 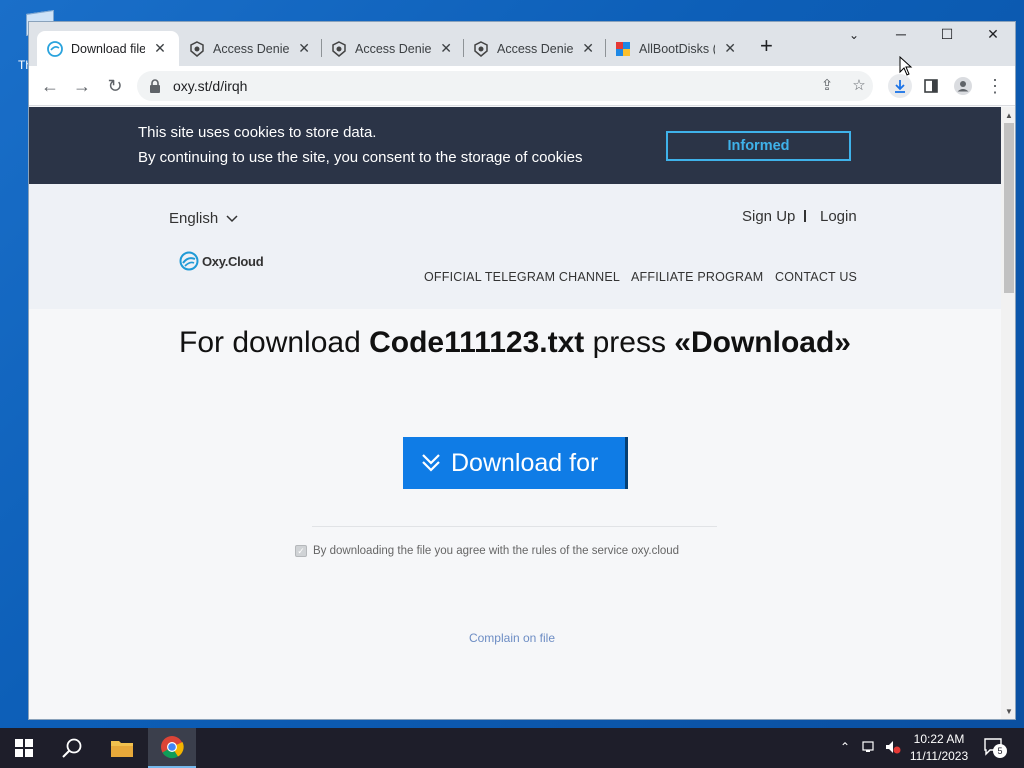 I want to click on volume-muted-icon, so click(x=893, y=748).